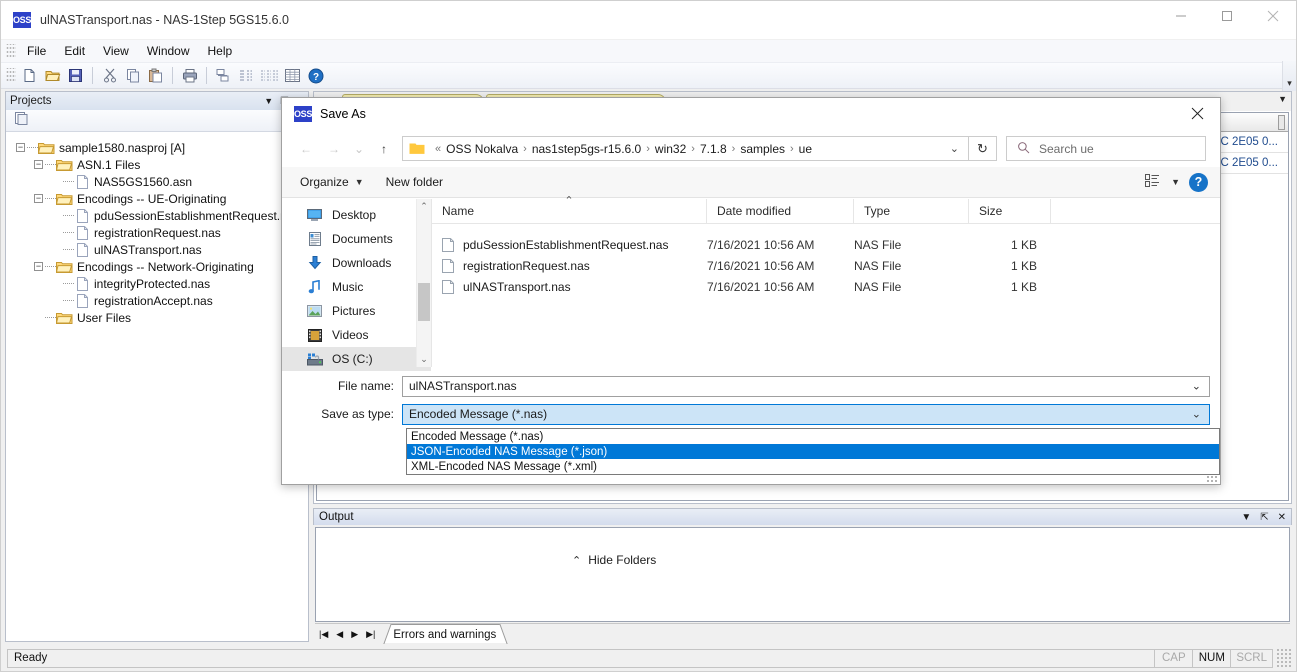 This screenshot has height=672, width=1297. What do you see at coordinates (446, 633) in the screenshot?
I see `tab-errors-and-warnings: Errors and warnings` at bounding box center [446, 633].